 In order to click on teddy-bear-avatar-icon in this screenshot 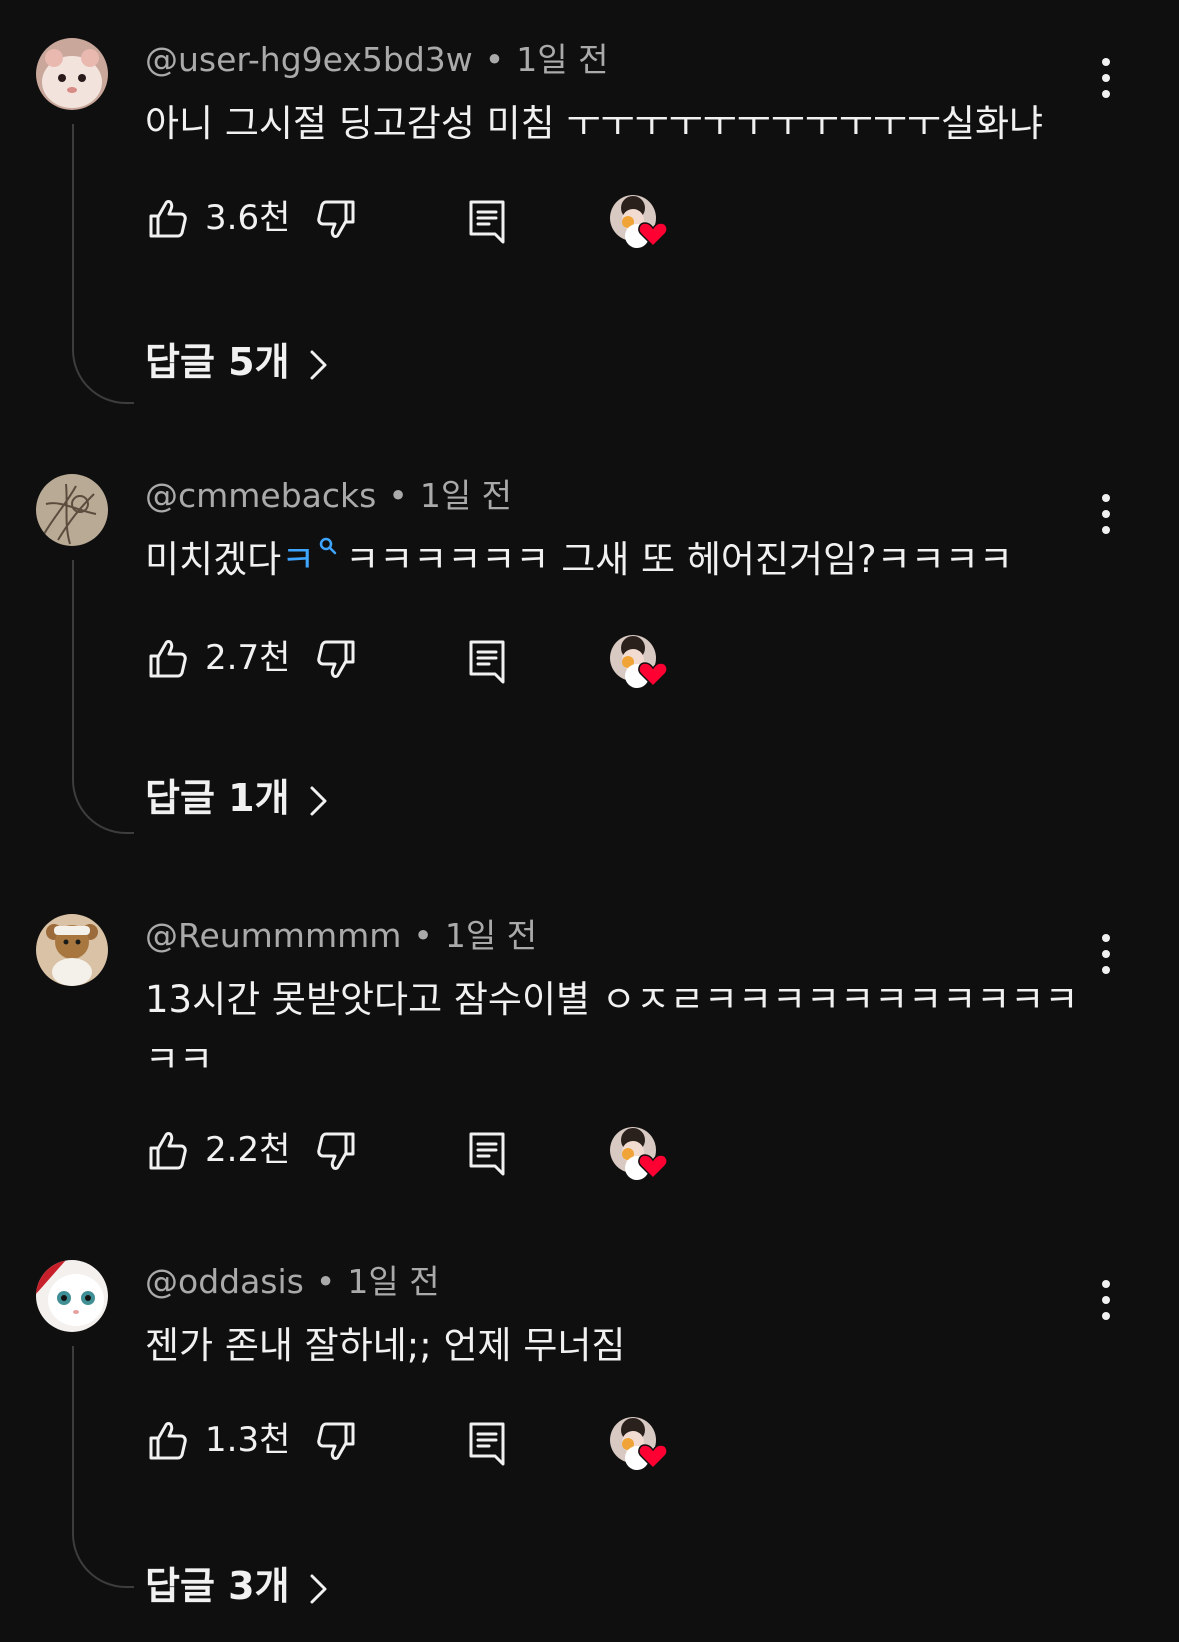, I will do `click(72, 950)`.